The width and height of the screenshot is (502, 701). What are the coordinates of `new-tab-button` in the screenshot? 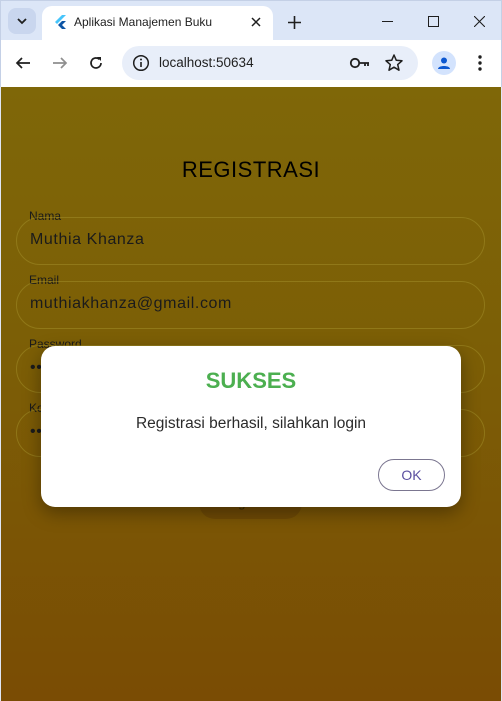 It's located at (294, 22).